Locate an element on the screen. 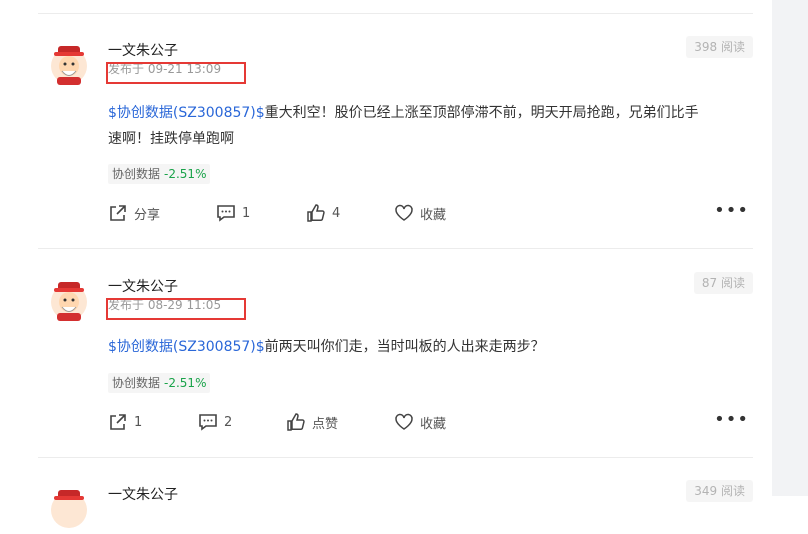  share-label: 分享 is located at coordinates (147, 215).